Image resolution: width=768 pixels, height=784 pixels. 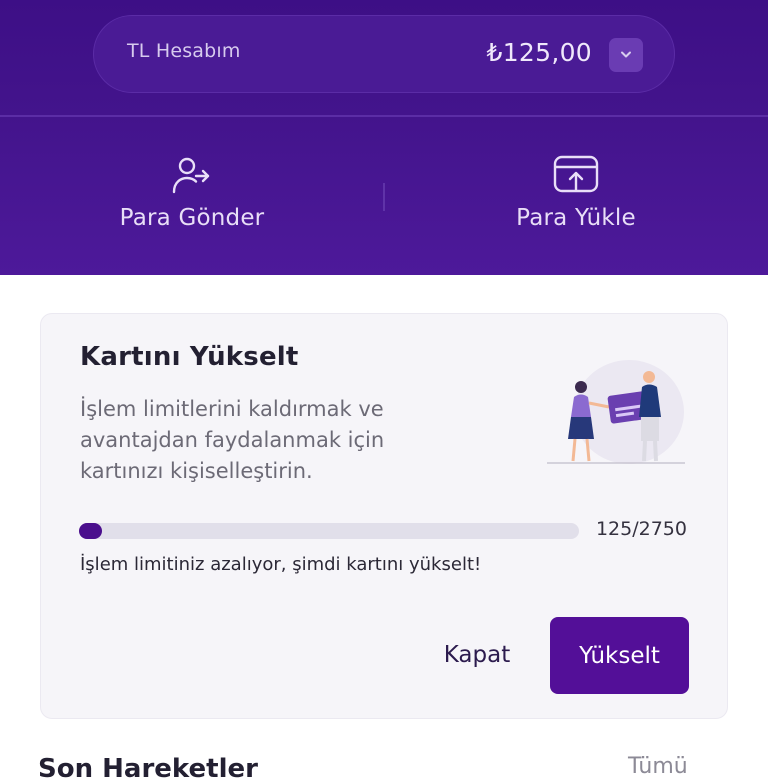 What do you see at coordinates (658, 766) in the screenshot?
I see `see-all-link: Tümü` at bounding box center [658, 766].